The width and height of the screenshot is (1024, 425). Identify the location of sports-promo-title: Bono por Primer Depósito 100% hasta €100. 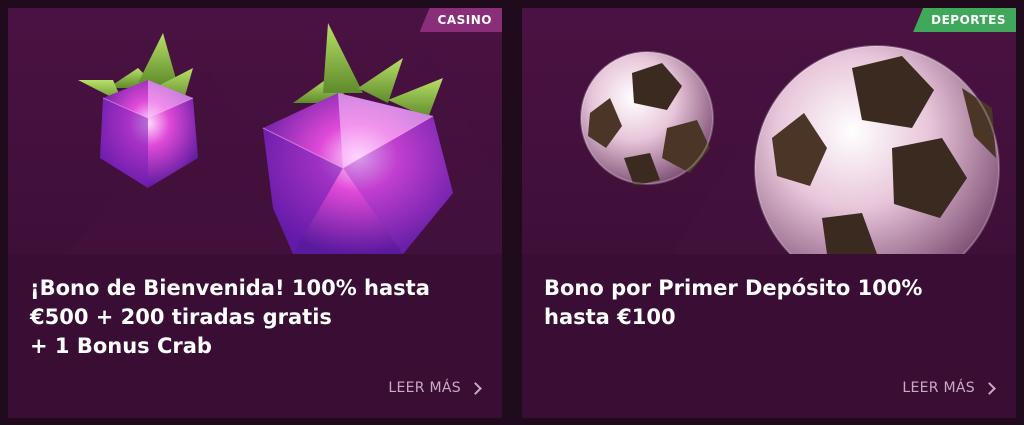
(769, 303).